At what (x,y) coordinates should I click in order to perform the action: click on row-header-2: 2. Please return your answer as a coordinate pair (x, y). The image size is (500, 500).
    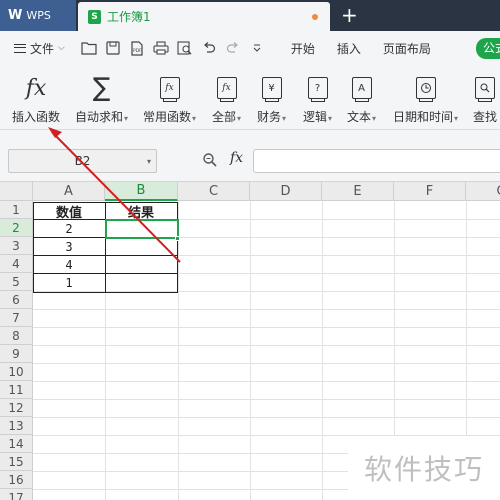
    Looking at the image, I should click on (16, 228).